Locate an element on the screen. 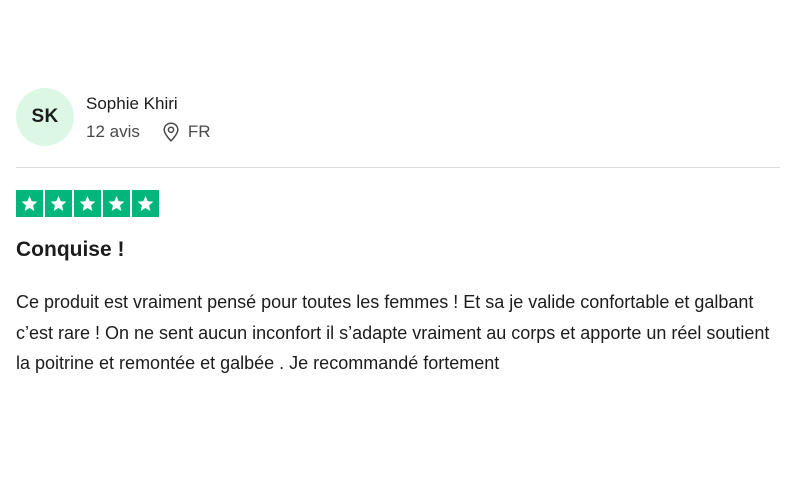 Image resolution: width=800 pixels, height=492 pixels. consumer-location: FR is located at coordinates (186, 132).